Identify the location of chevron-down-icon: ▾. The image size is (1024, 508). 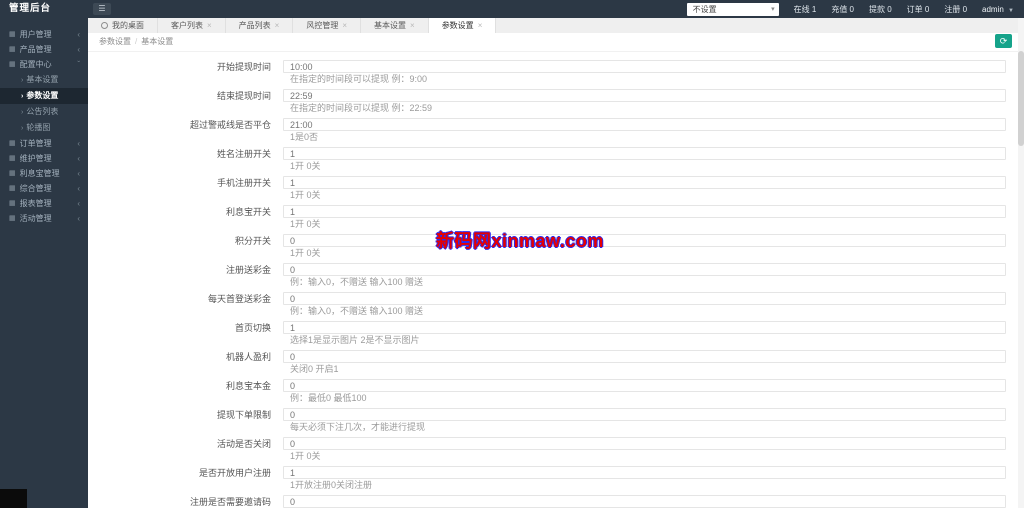
(773, 9).